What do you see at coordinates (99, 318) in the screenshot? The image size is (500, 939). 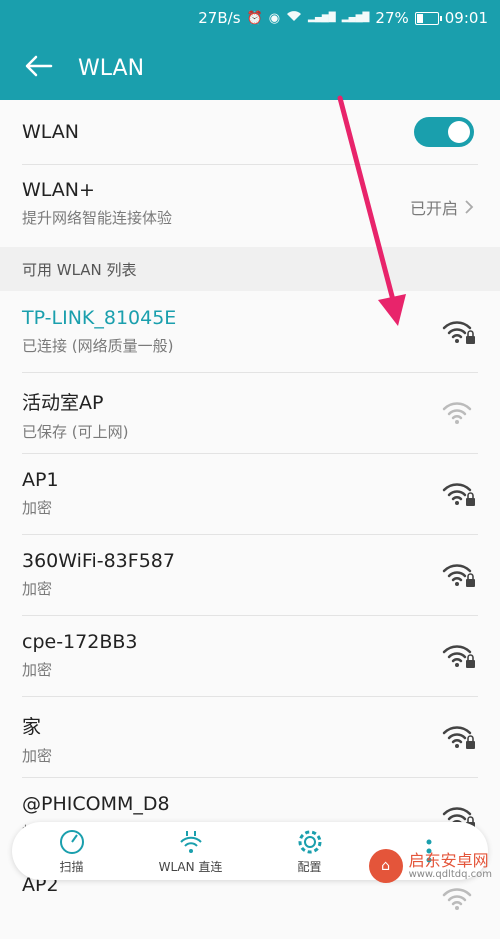 I see `network-name: TP-LINK_81045E` at bounding box center [99, 318].